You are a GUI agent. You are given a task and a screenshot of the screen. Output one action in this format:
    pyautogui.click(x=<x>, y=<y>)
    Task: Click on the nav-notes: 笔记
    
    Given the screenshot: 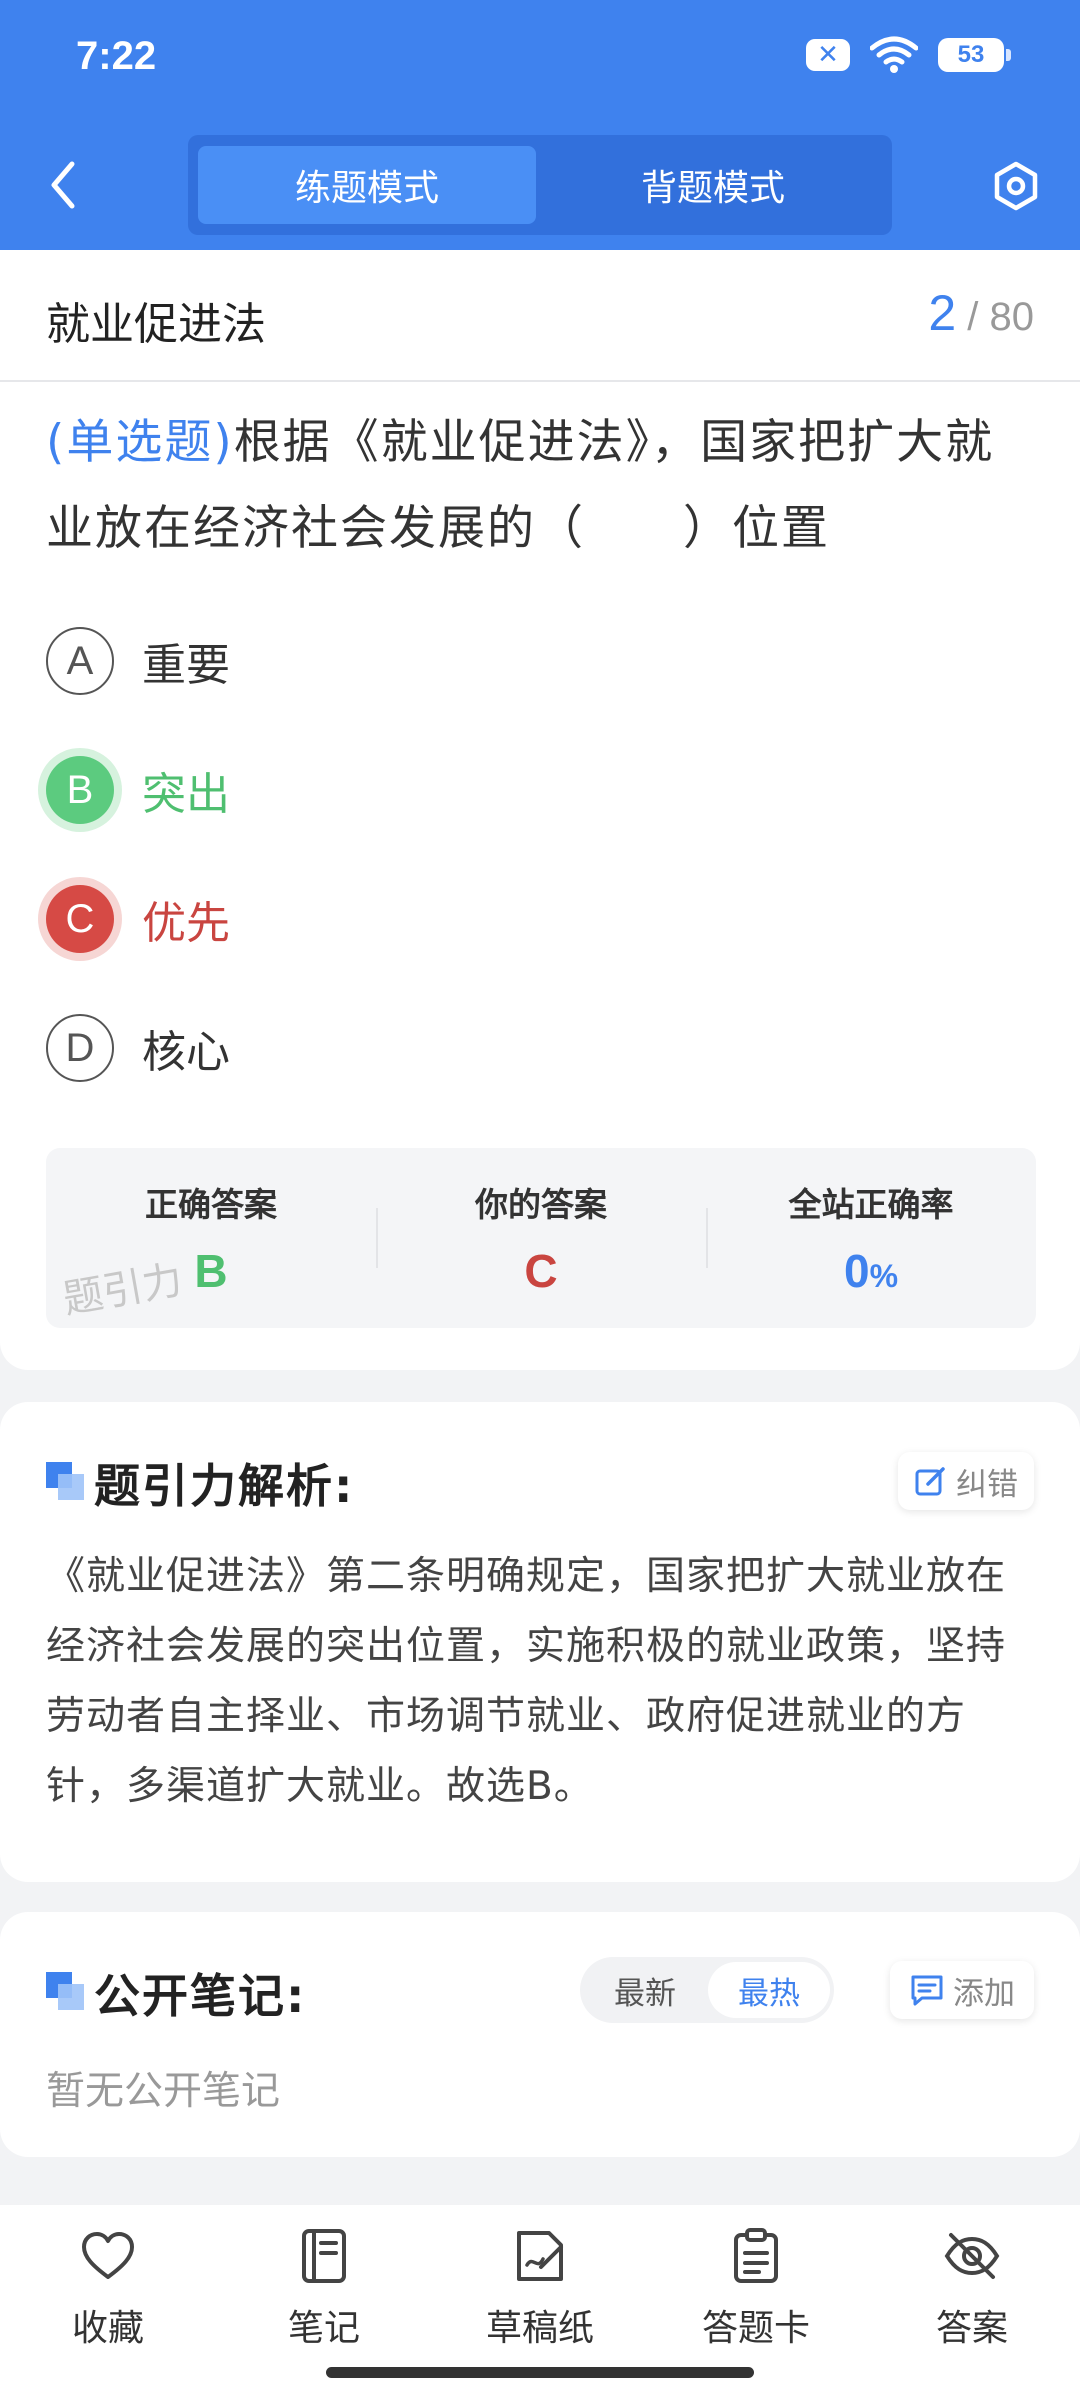 What is the action you would take?
    pyautogui.click(x=324, y=2289)
    